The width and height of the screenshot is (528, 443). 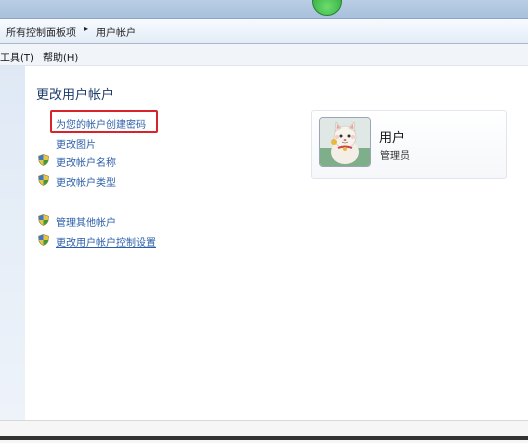 What do you see at coordinates (75, 95) in the screenshot?
I see `page-title: 更改用户帐户` at bounding box center [75, 95].